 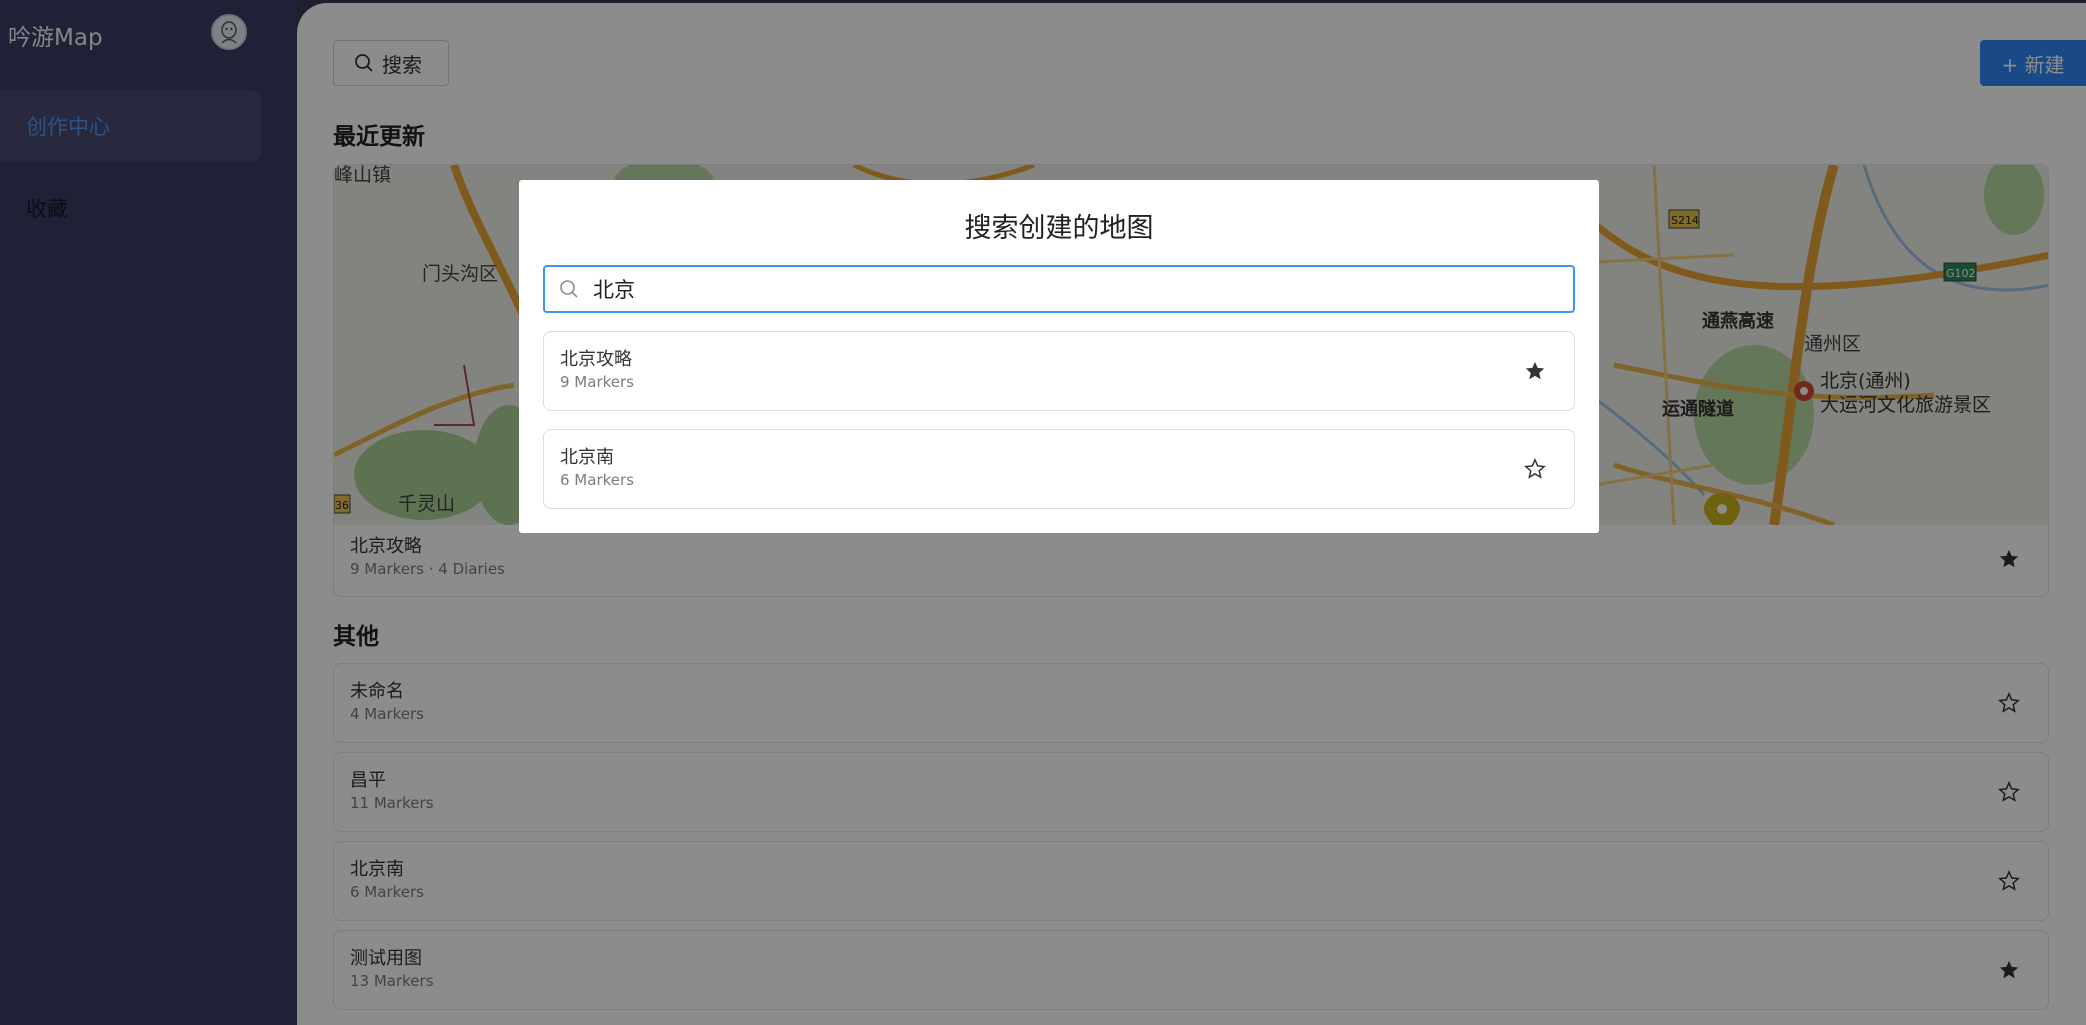 What do you see at coordinates (1535, 371) in the screenshot?
I see `star-filled-icon` at bounding box center [1535, 371].